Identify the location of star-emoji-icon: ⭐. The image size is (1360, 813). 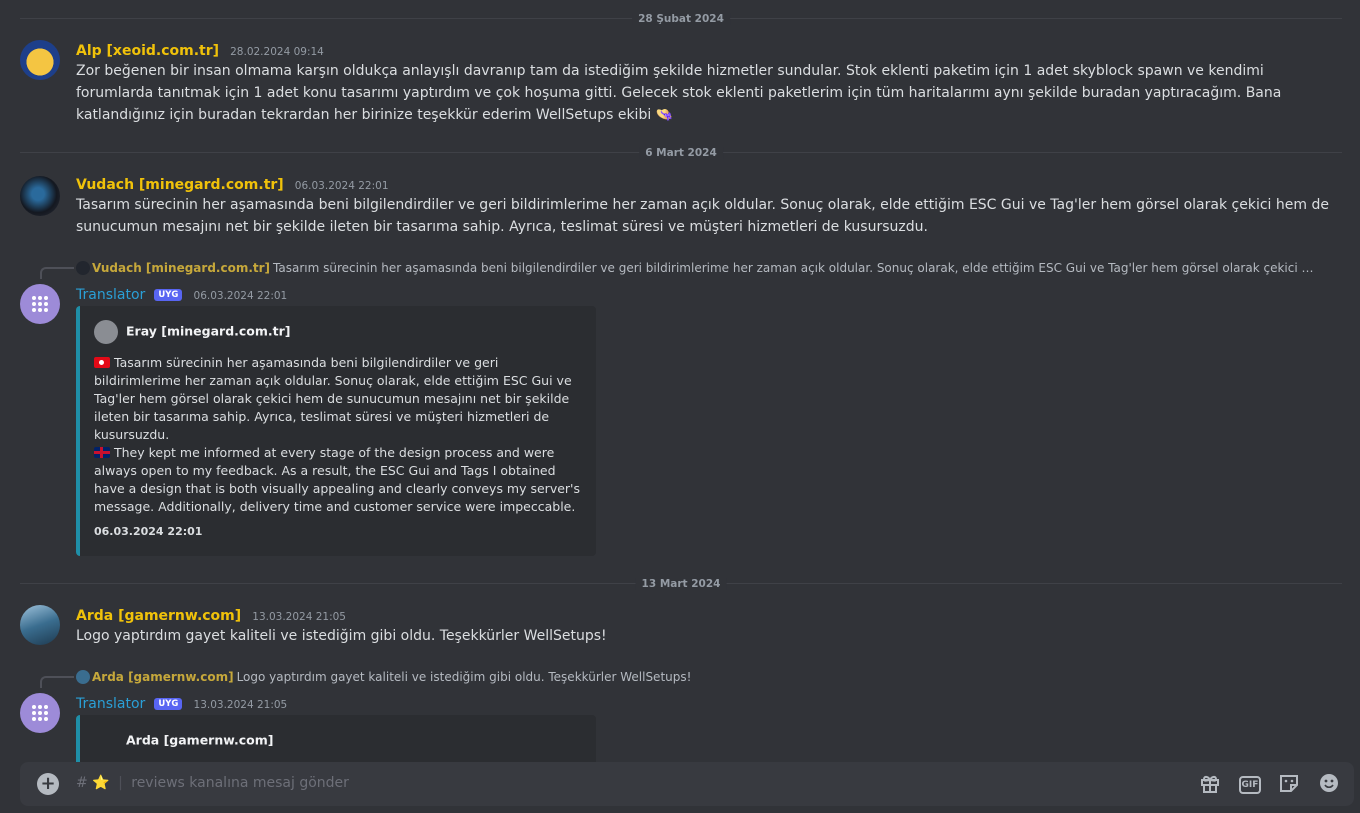
(101, 783).